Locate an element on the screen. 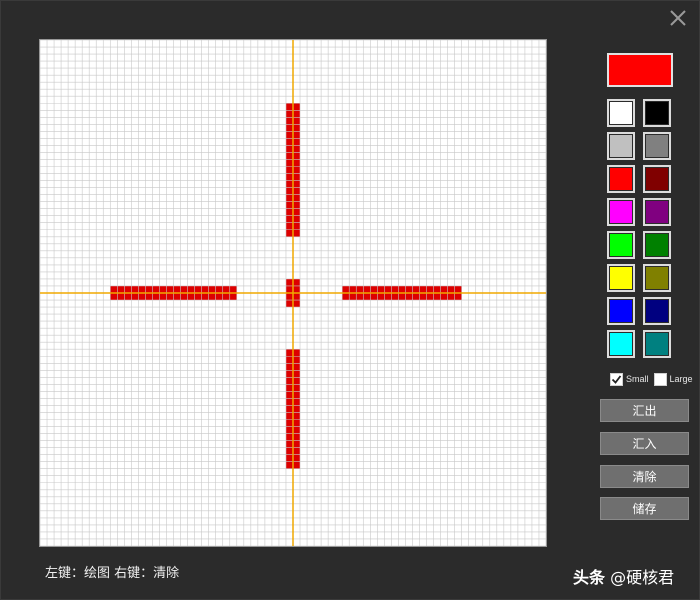  swatch-yellow is located at coordinates (621, 278).